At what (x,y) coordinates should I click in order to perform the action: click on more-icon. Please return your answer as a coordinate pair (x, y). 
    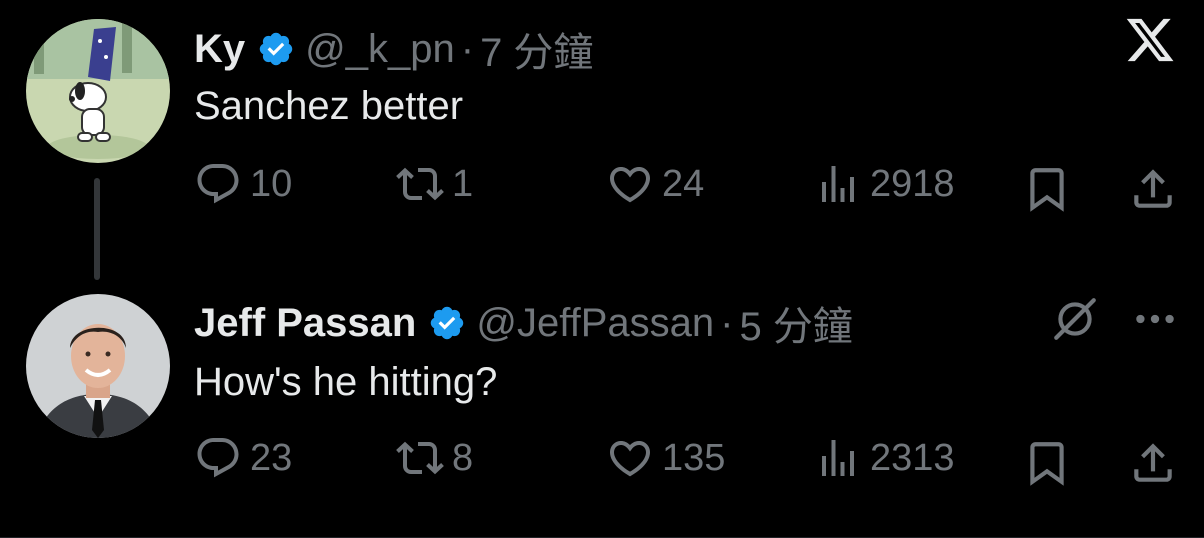
    Looking at the image, I should click on (1155, 319).